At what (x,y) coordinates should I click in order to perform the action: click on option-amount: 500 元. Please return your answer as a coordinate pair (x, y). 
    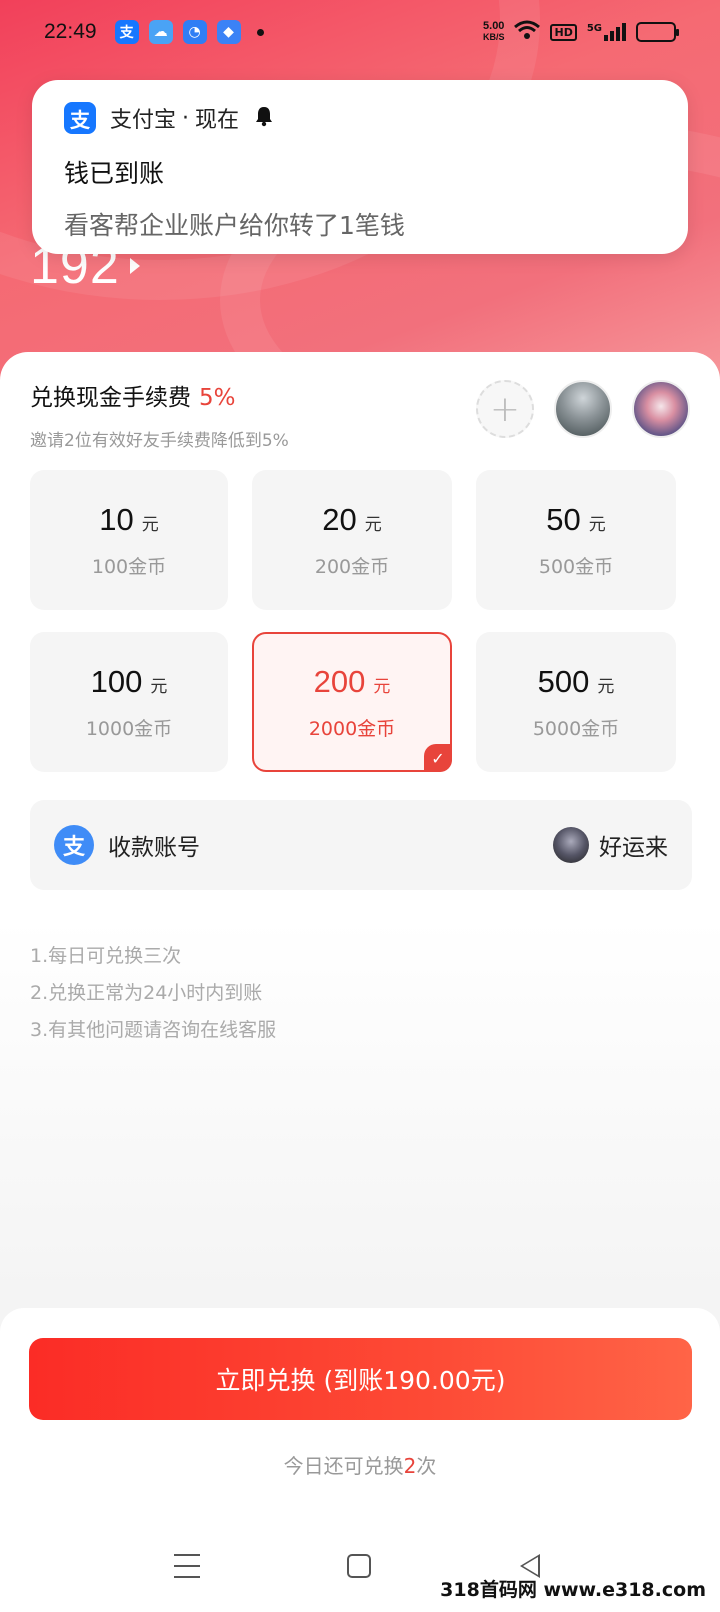
    Looking at the image, I should click on (576, 682).